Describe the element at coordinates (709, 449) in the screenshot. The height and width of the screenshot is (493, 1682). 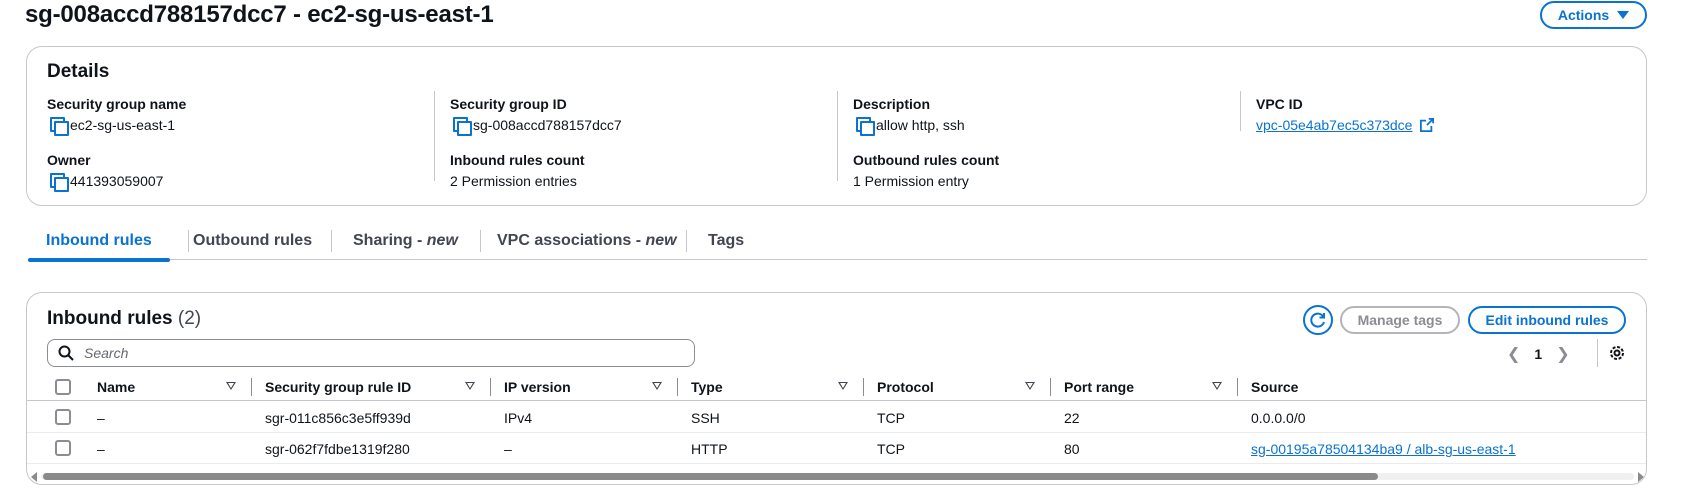
I see `cell-type: HTTP` at that location.